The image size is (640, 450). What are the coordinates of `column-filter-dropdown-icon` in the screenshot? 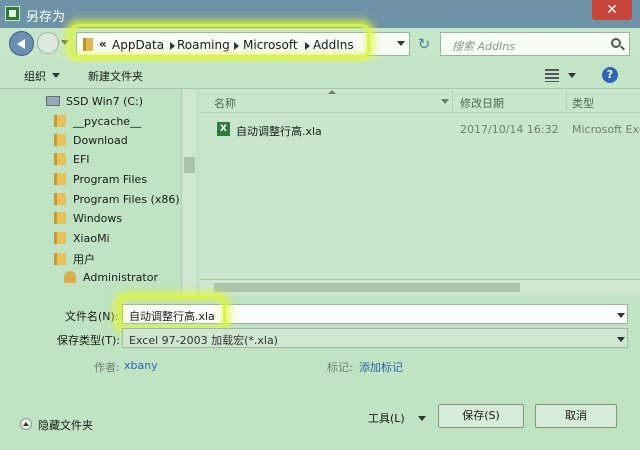 It's located at (445, 101).